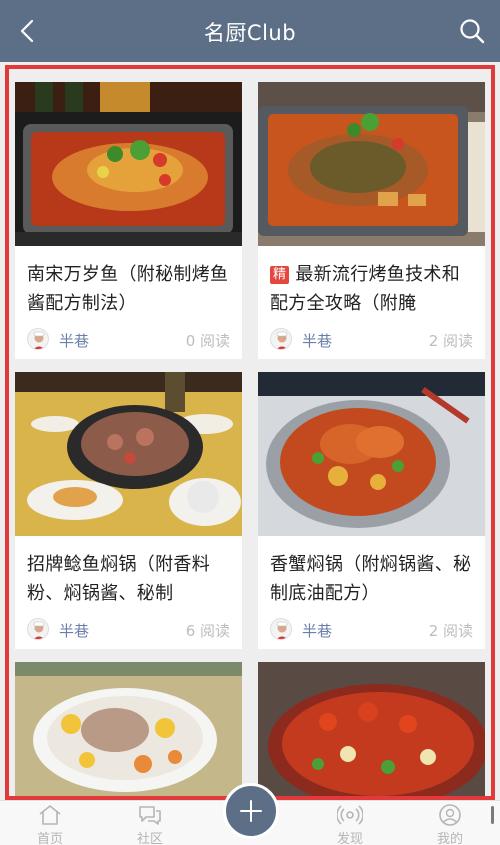  I want to click on tab-home-label: 首页, so click(49, 838).